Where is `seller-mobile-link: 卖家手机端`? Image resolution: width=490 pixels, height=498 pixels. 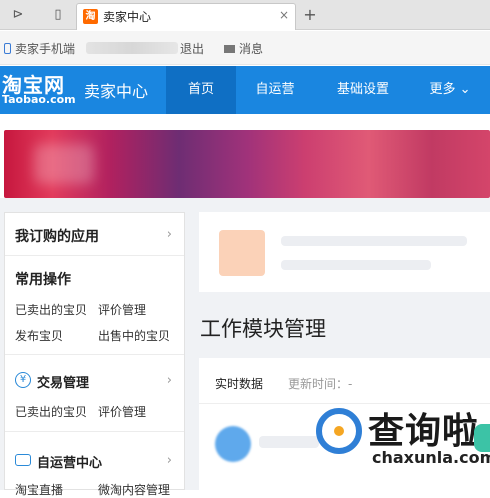
seller-mobile-link: 卖家手机端 is located at coordinates (39, 48).